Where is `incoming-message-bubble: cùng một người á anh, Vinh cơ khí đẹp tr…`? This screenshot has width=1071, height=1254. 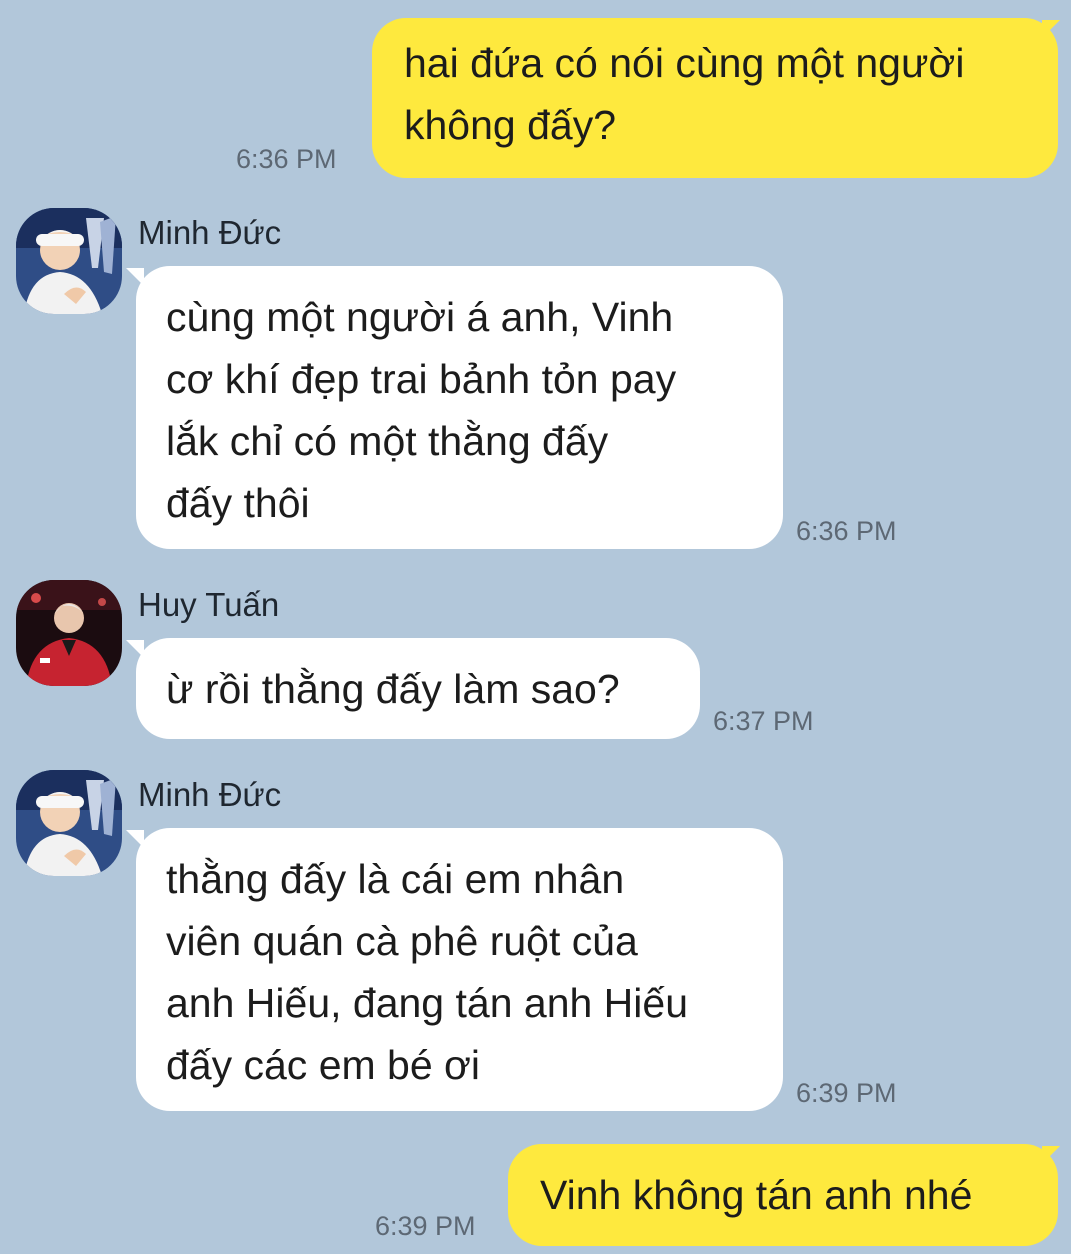
incoming-message-bubble: cùng một người á anh, Vinh cơ khí đẹp tr… is located at coordinates (459, 407).